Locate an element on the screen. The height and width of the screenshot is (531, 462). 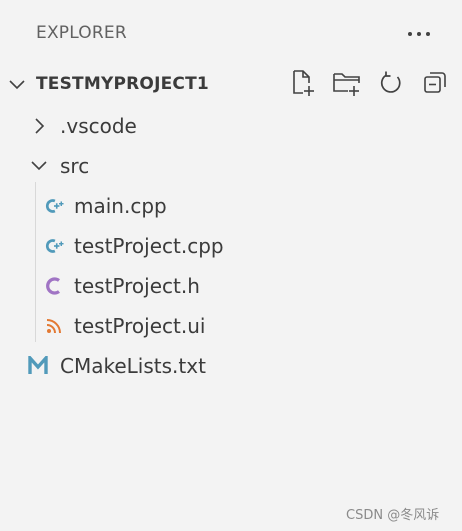
refresh-button is located at coordinates (391, 85).